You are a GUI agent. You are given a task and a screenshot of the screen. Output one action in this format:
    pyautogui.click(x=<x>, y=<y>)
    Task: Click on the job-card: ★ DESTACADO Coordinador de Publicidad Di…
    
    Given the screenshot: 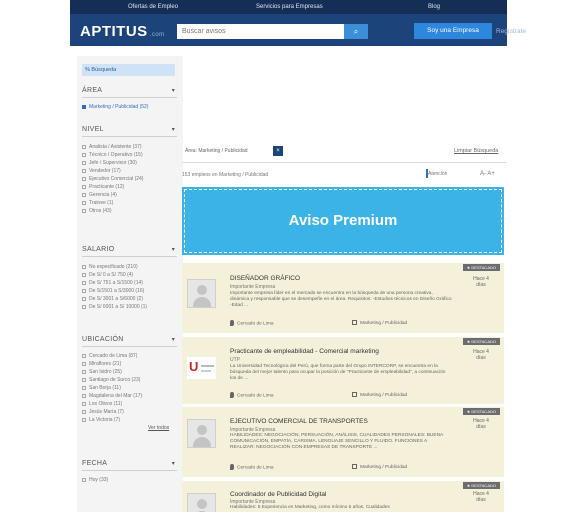 What is the action you would take?
    pyautogui.click(x=343, y=496)
    